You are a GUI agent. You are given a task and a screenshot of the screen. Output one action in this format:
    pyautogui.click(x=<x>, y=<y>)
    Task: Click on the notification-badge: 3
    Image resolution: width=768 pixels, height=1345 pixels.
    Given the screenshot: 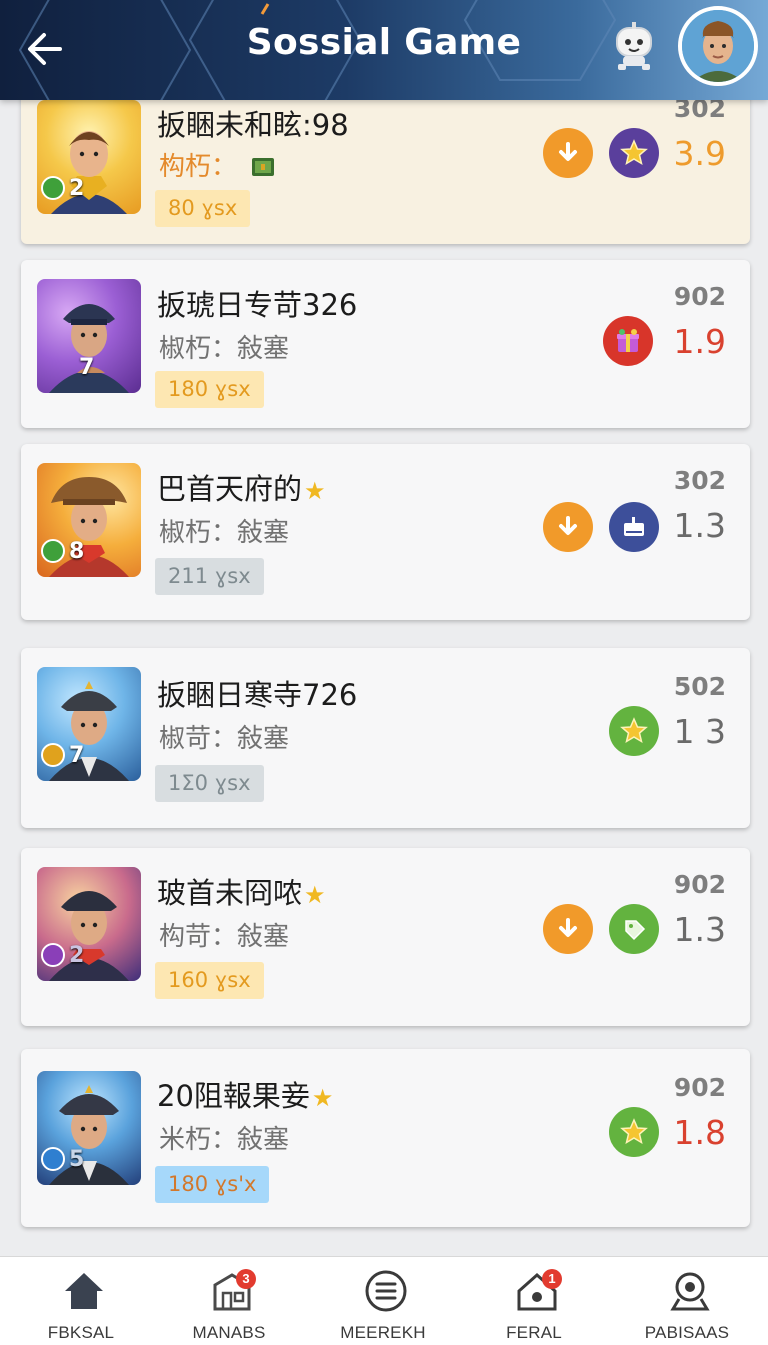 What is the action you would take?
    pyautogui.click(x=246, y=1279)
    